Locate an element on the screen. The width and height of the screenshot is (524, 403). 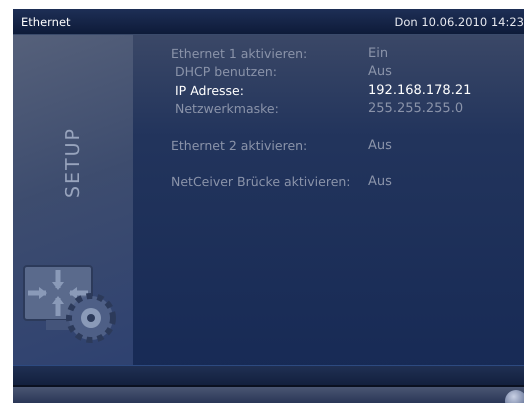
setting-value: 192.168.178.21 is located at coordinates (420, 90).